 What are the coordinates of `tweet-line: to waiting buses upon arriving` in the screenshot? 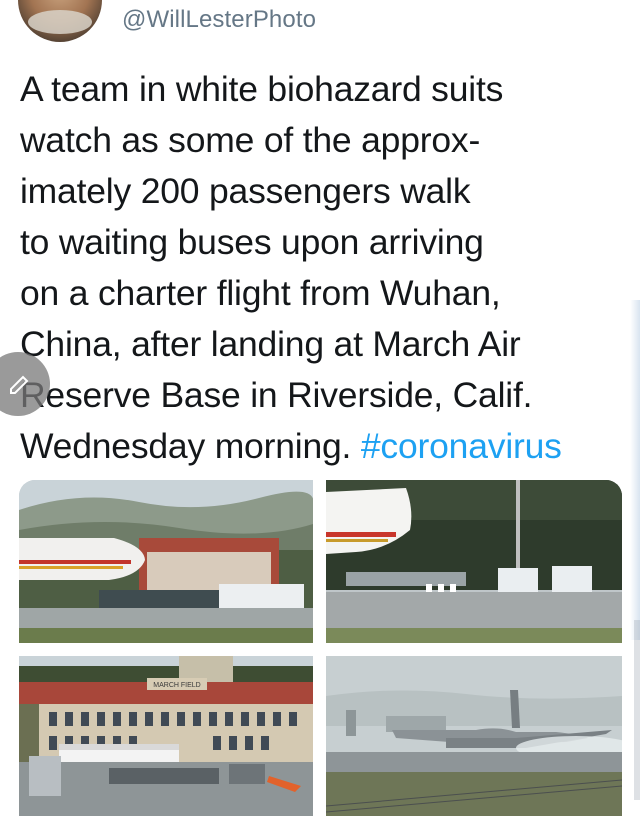 It's located at (252, 242).